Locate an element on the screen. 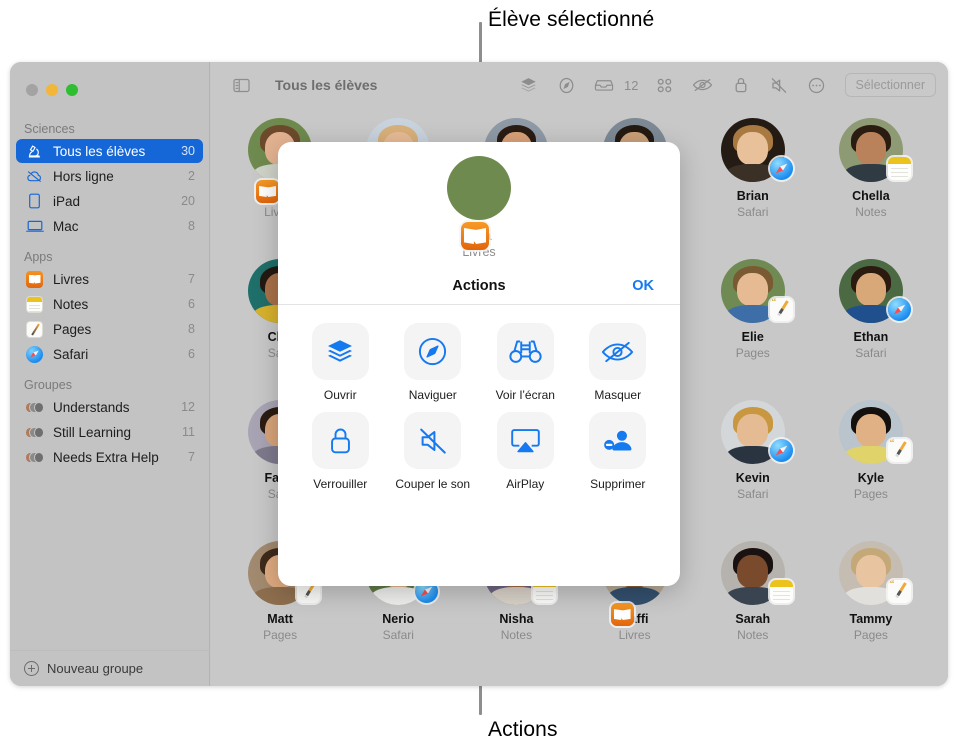  student-tile: Kyle Pages is located at coordinates (871, 464).